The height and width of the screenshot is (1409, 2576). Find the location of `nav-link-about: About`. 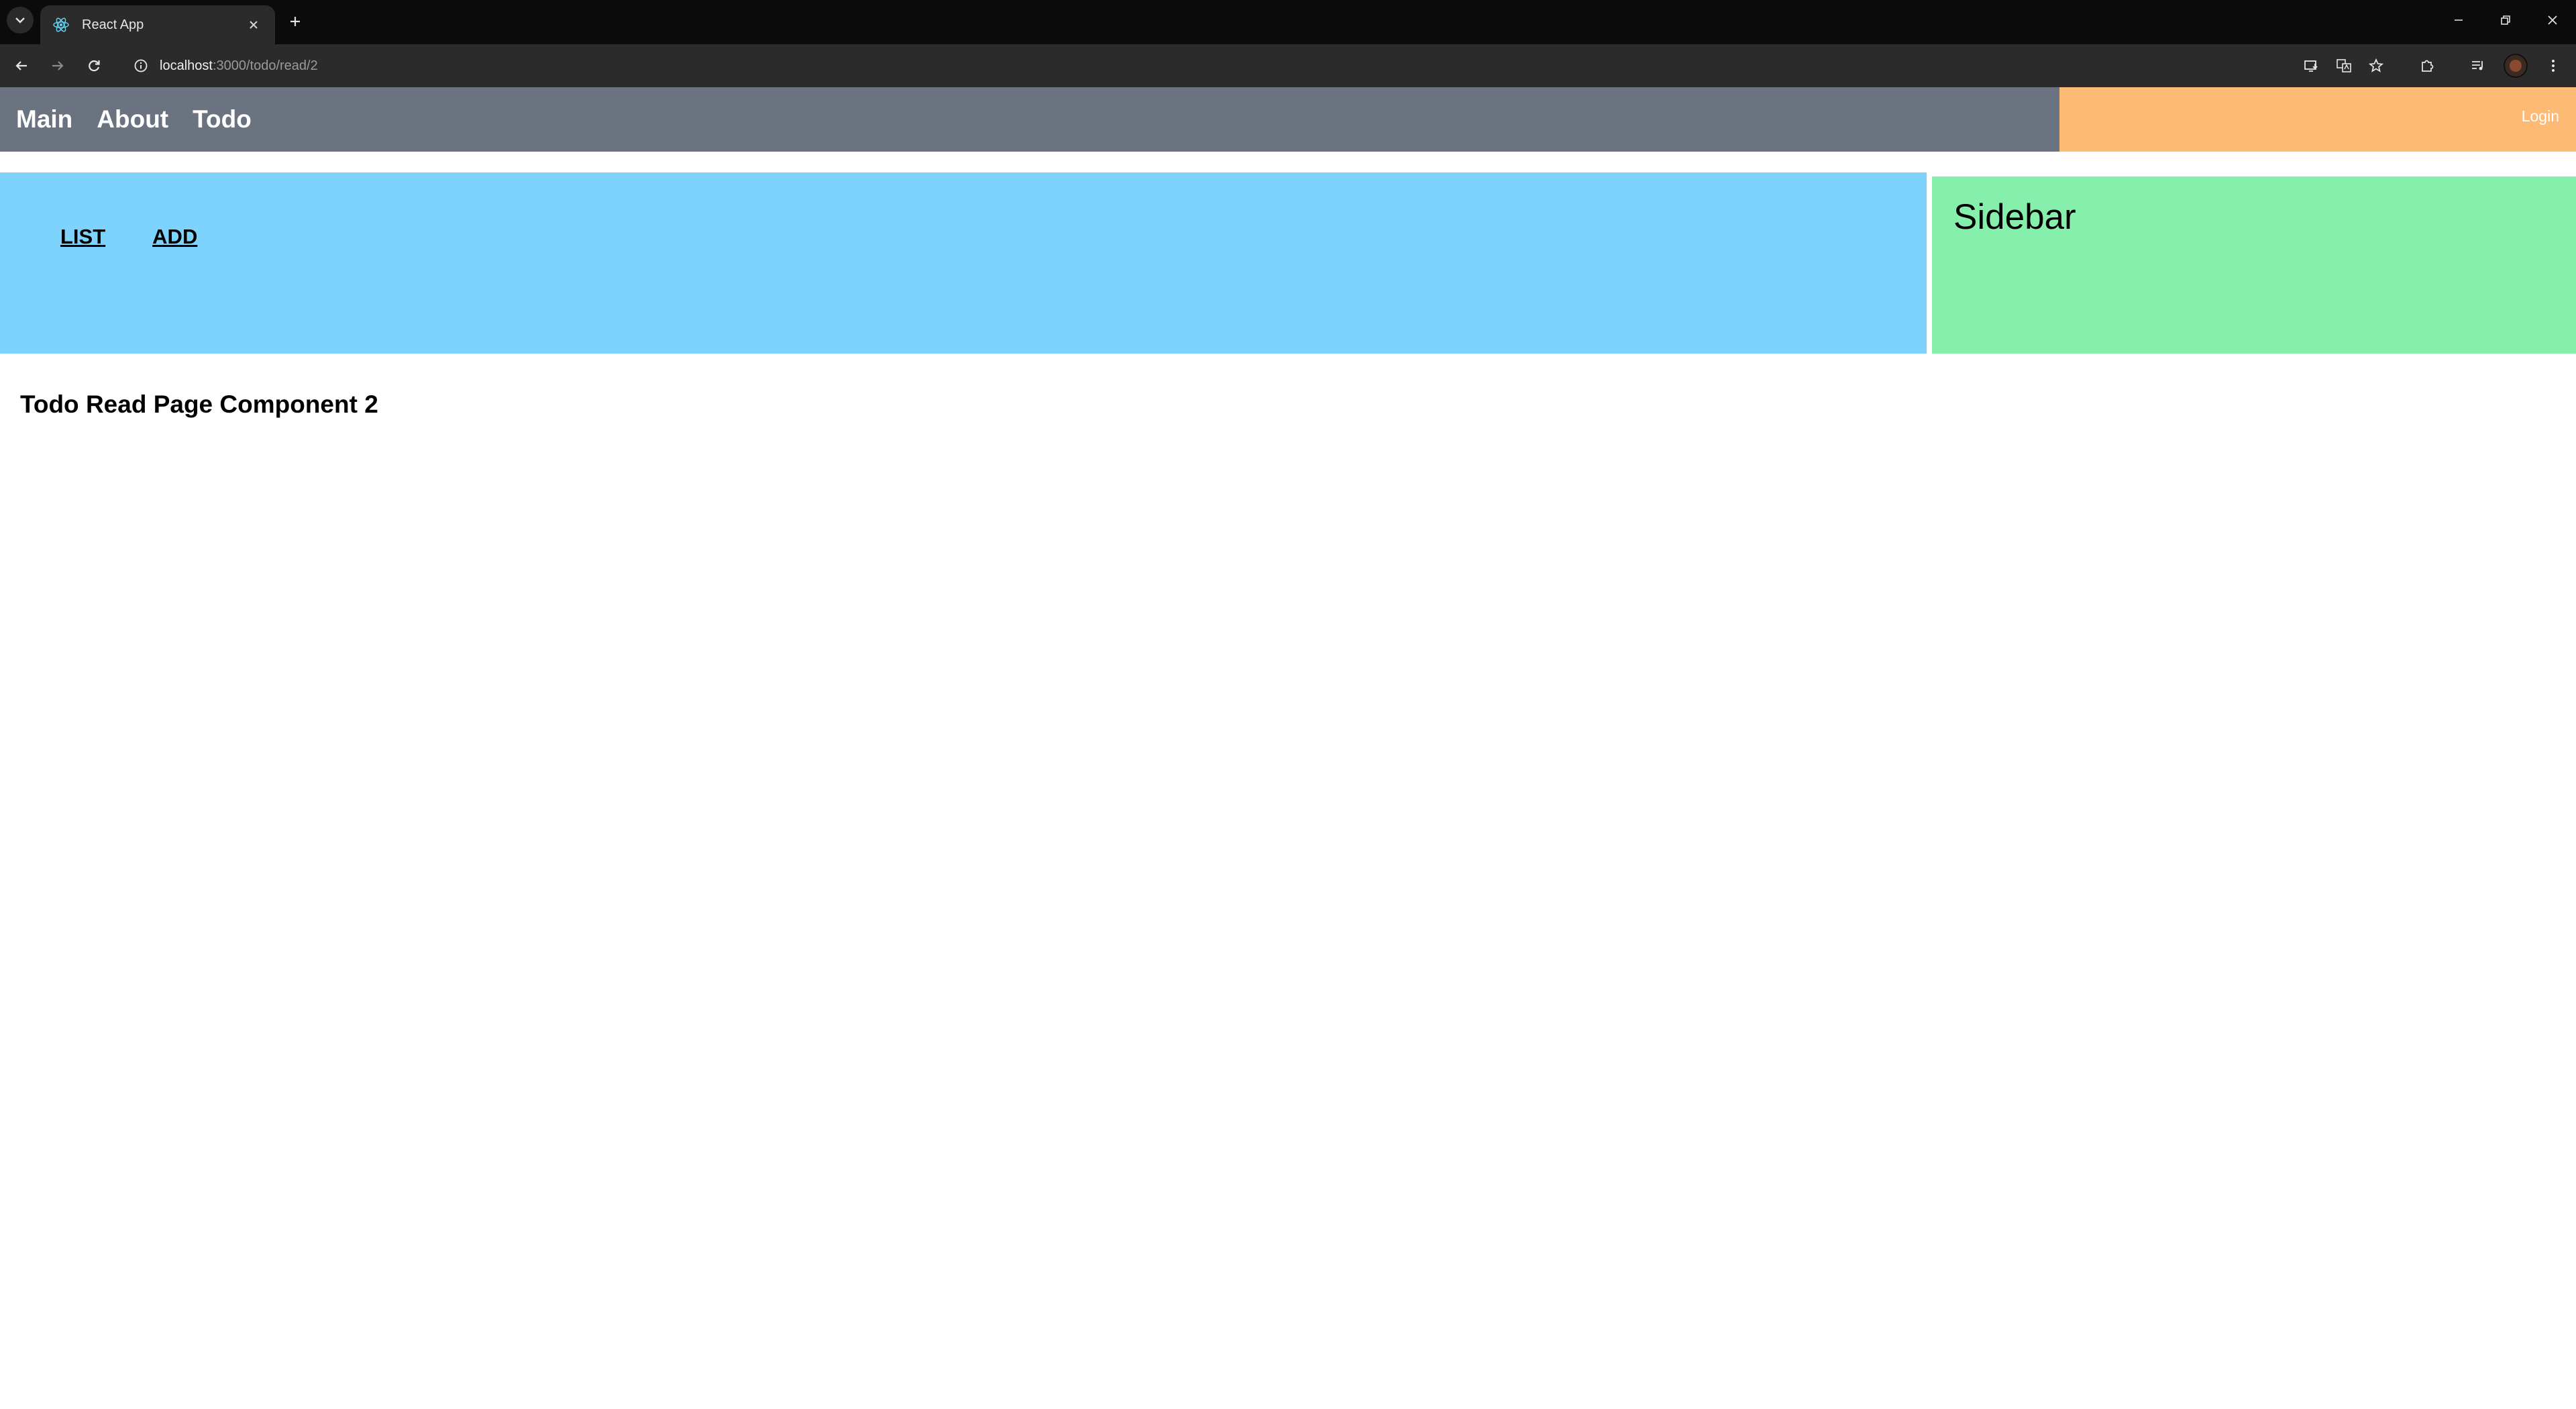

nav-link-about: About is located at coordinates (132, 119).